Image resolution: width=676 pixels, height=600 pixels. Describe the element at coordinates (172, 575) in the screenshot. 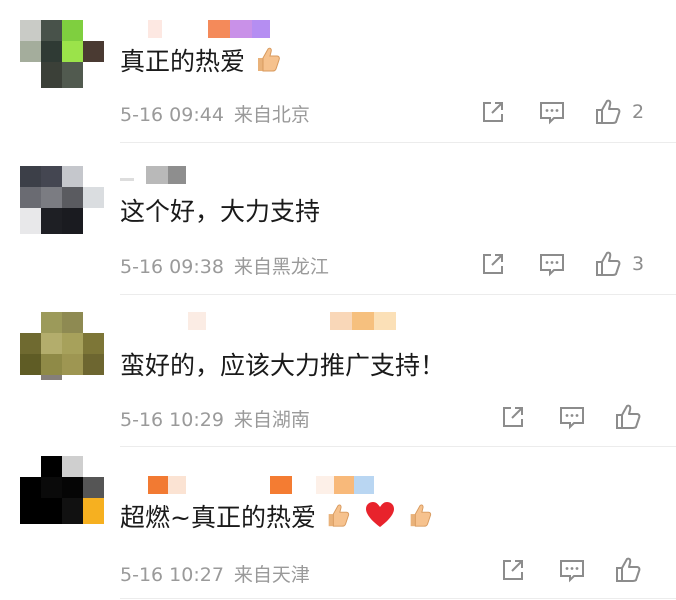

I see `comment-date: 5-16 10:27` at that location.